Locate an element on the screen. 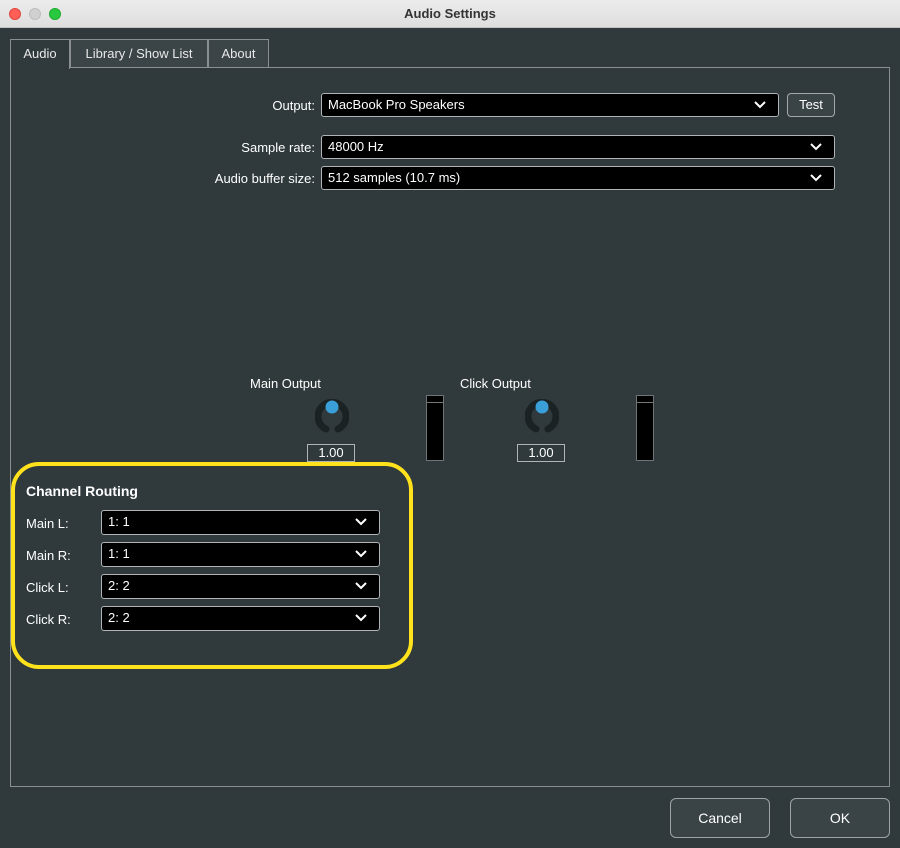 This screenshot has height=848, width=900. output-device-value: MacBook Pro Speakers is located at coordinates (396, 104).